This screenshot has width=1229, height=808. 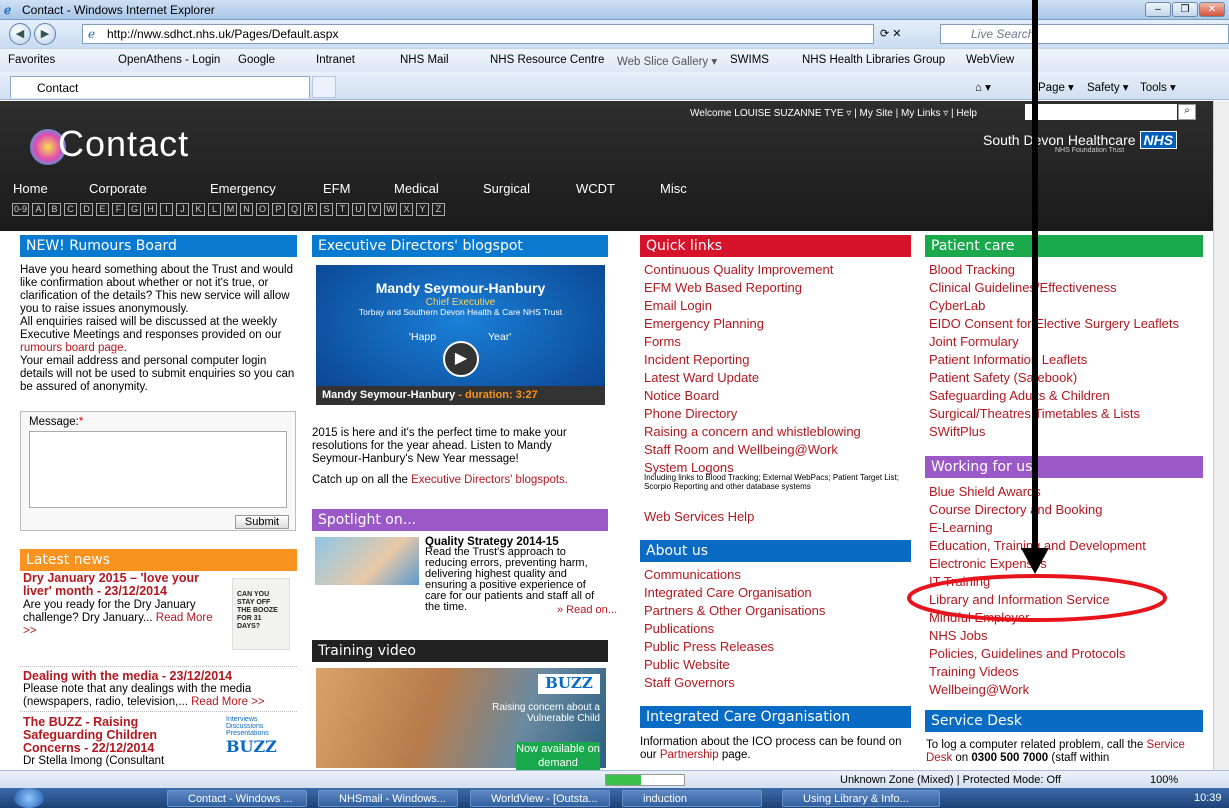 I want to click on clock: 10:39, so click(x=1208, y=798).